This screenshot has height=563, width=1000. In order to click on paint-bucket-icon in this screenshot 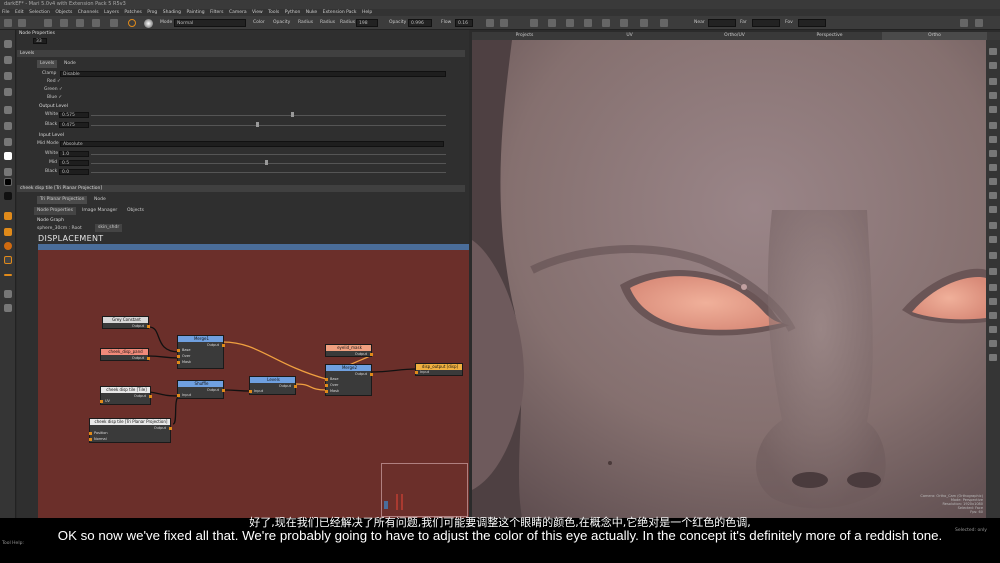, I will do `click(8, 216)`.